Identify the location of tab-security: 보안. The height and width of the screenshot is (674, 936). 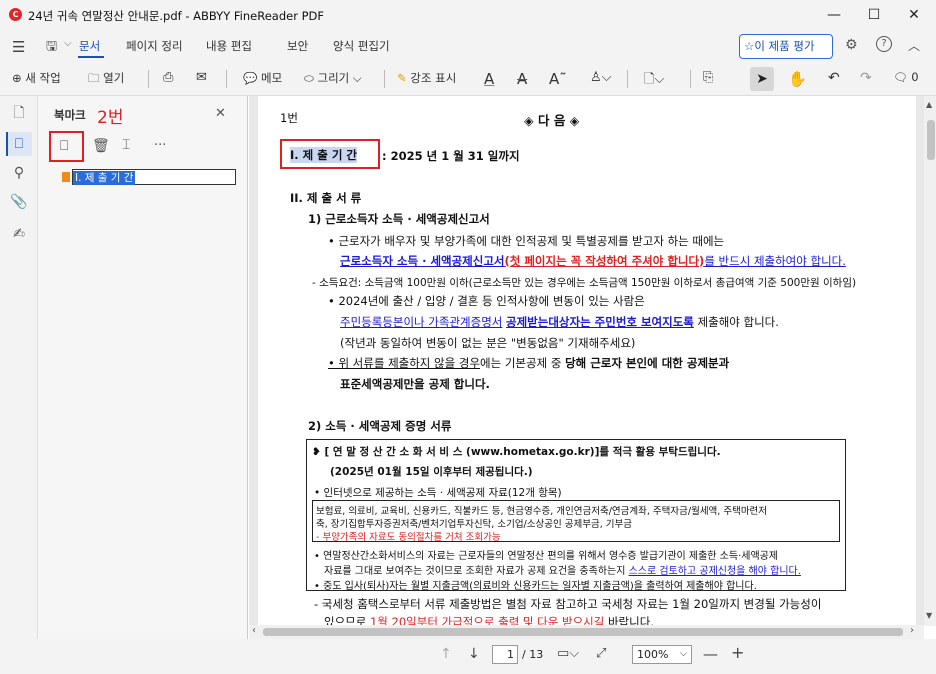
(297, 46).